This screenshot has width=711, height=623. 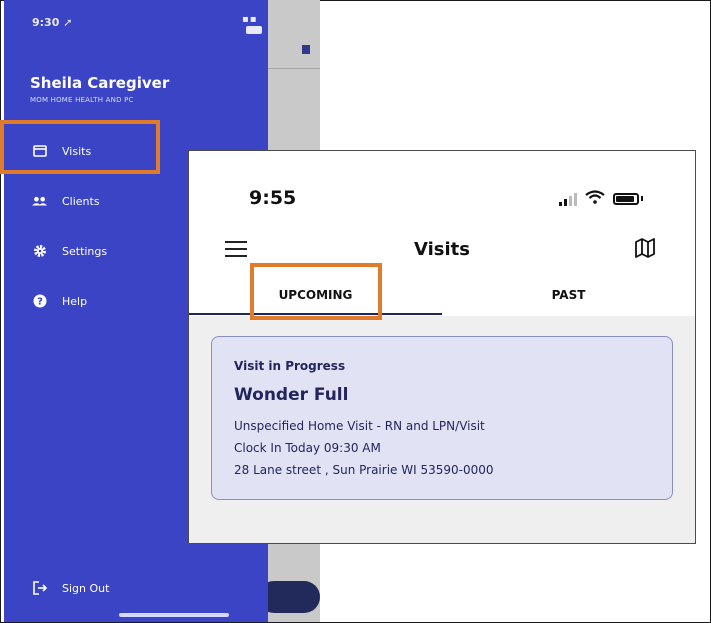 What do you see at coordinates (250, 19) in the screenshot?
I see `signal-icon: ▪▪` at bounding box center [250, 19].